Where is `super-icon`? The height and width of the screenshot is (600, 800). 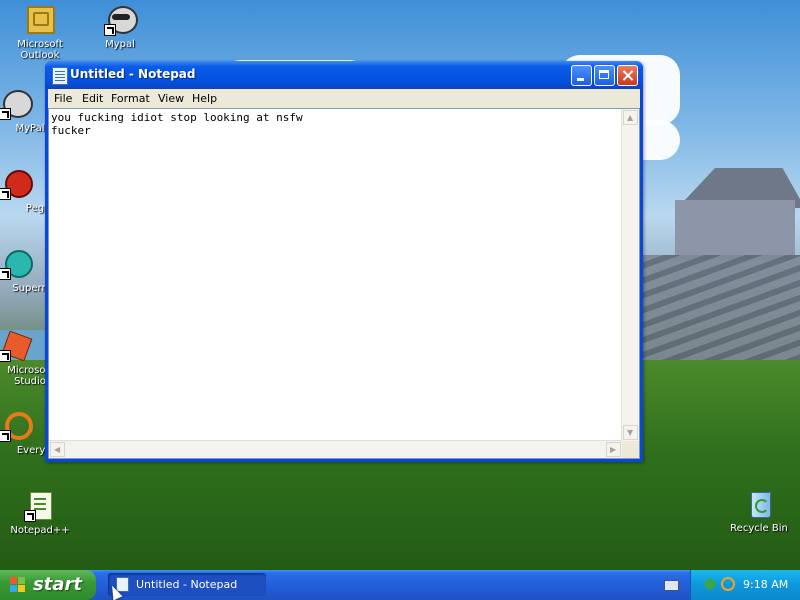
super-icon is located at coordinates (16, 264).